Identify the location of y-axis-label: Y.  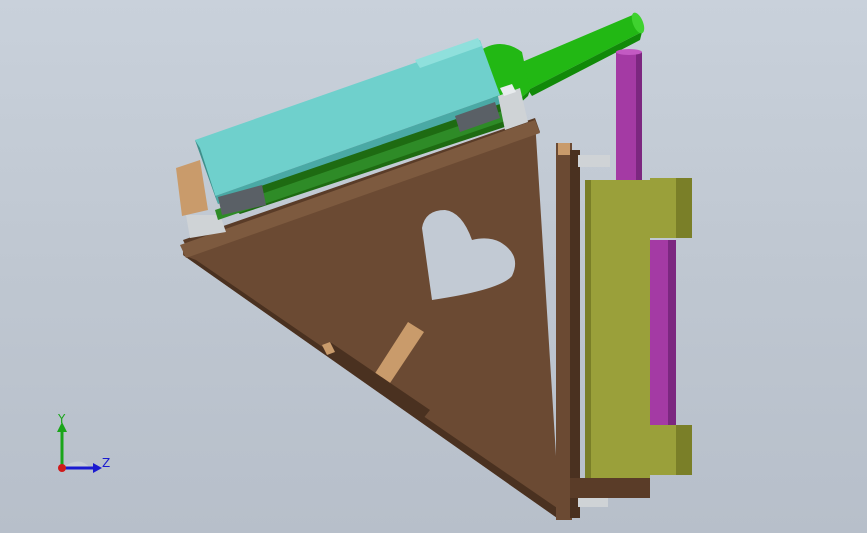
(62, 419).